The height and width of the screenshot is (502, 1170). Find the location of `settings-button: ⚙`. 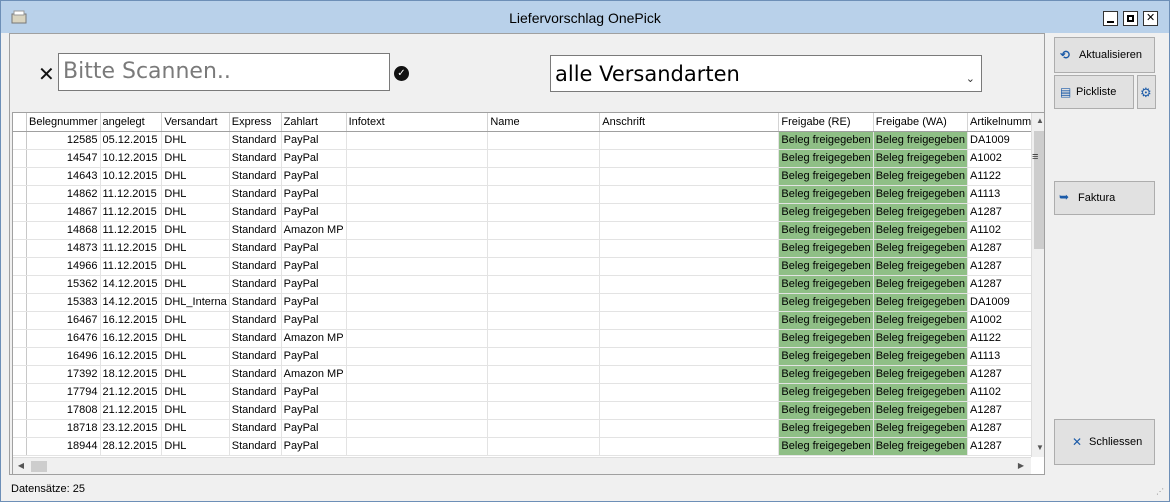

settings-button: ⚙ is located at coordinates (1146, 92).